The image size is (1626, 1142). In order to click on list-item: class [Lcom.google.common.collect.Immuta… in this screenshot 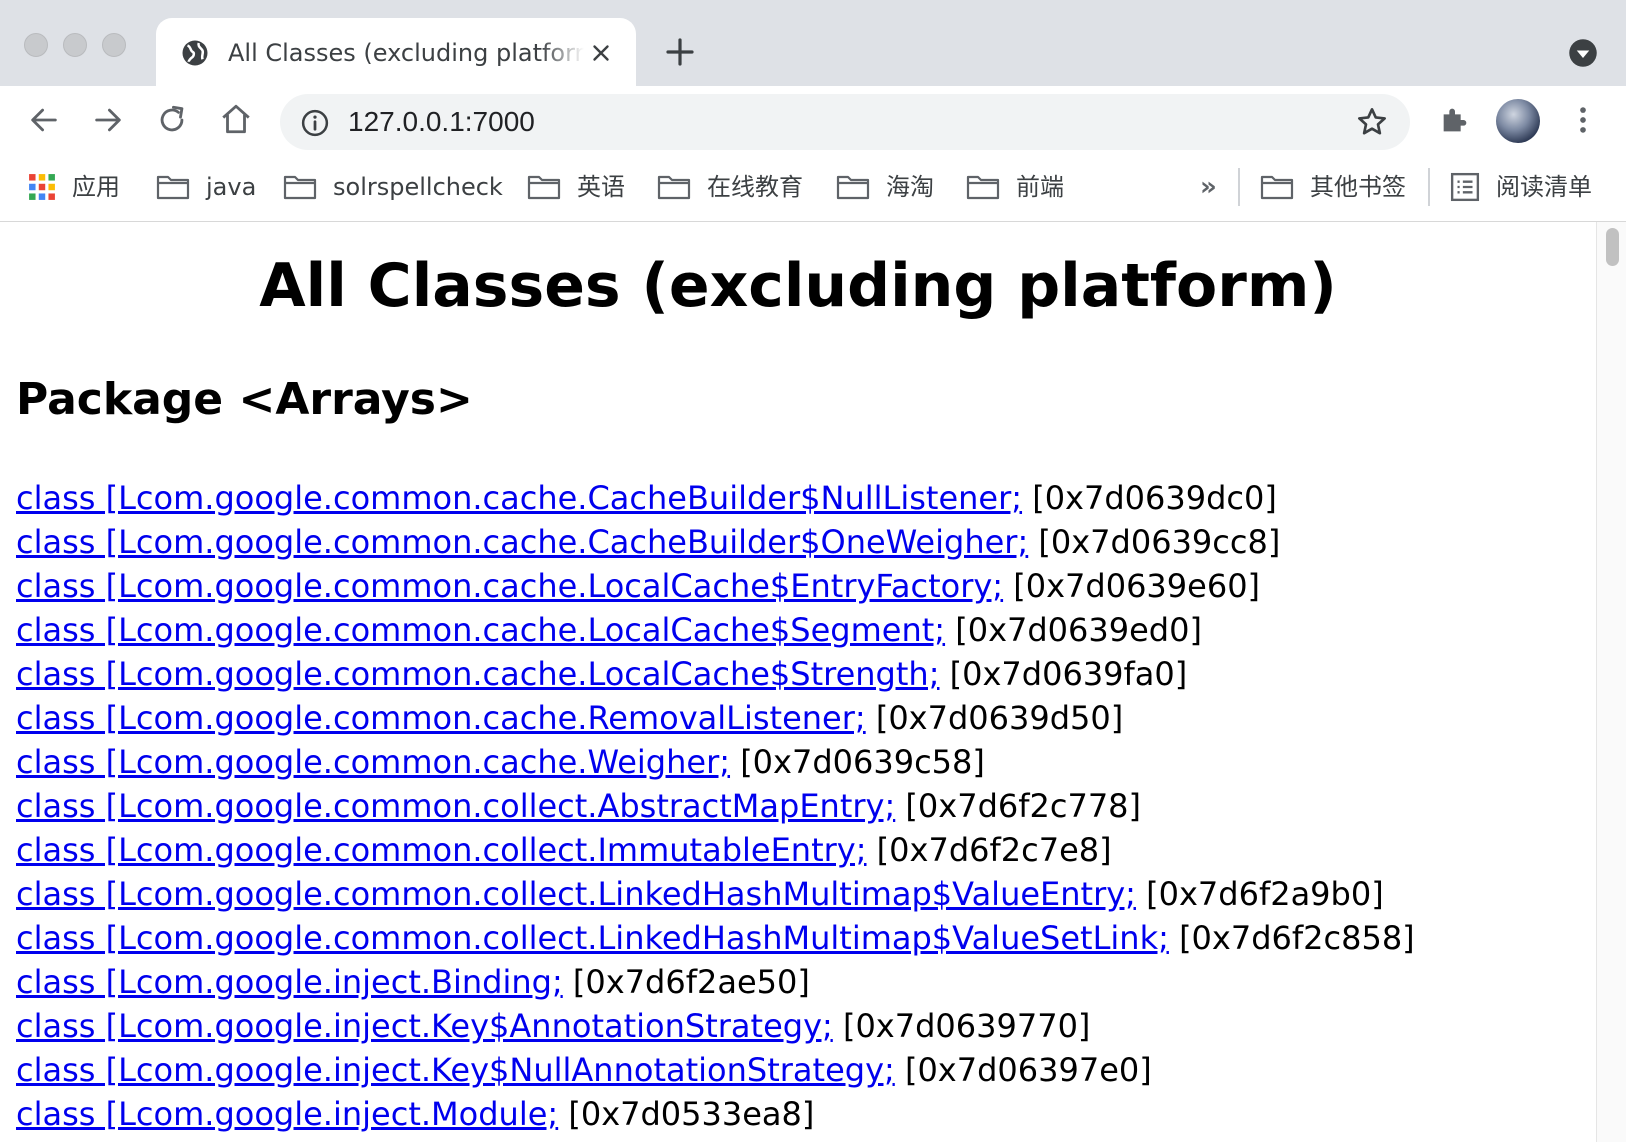, I will do `click(801, 850)`.